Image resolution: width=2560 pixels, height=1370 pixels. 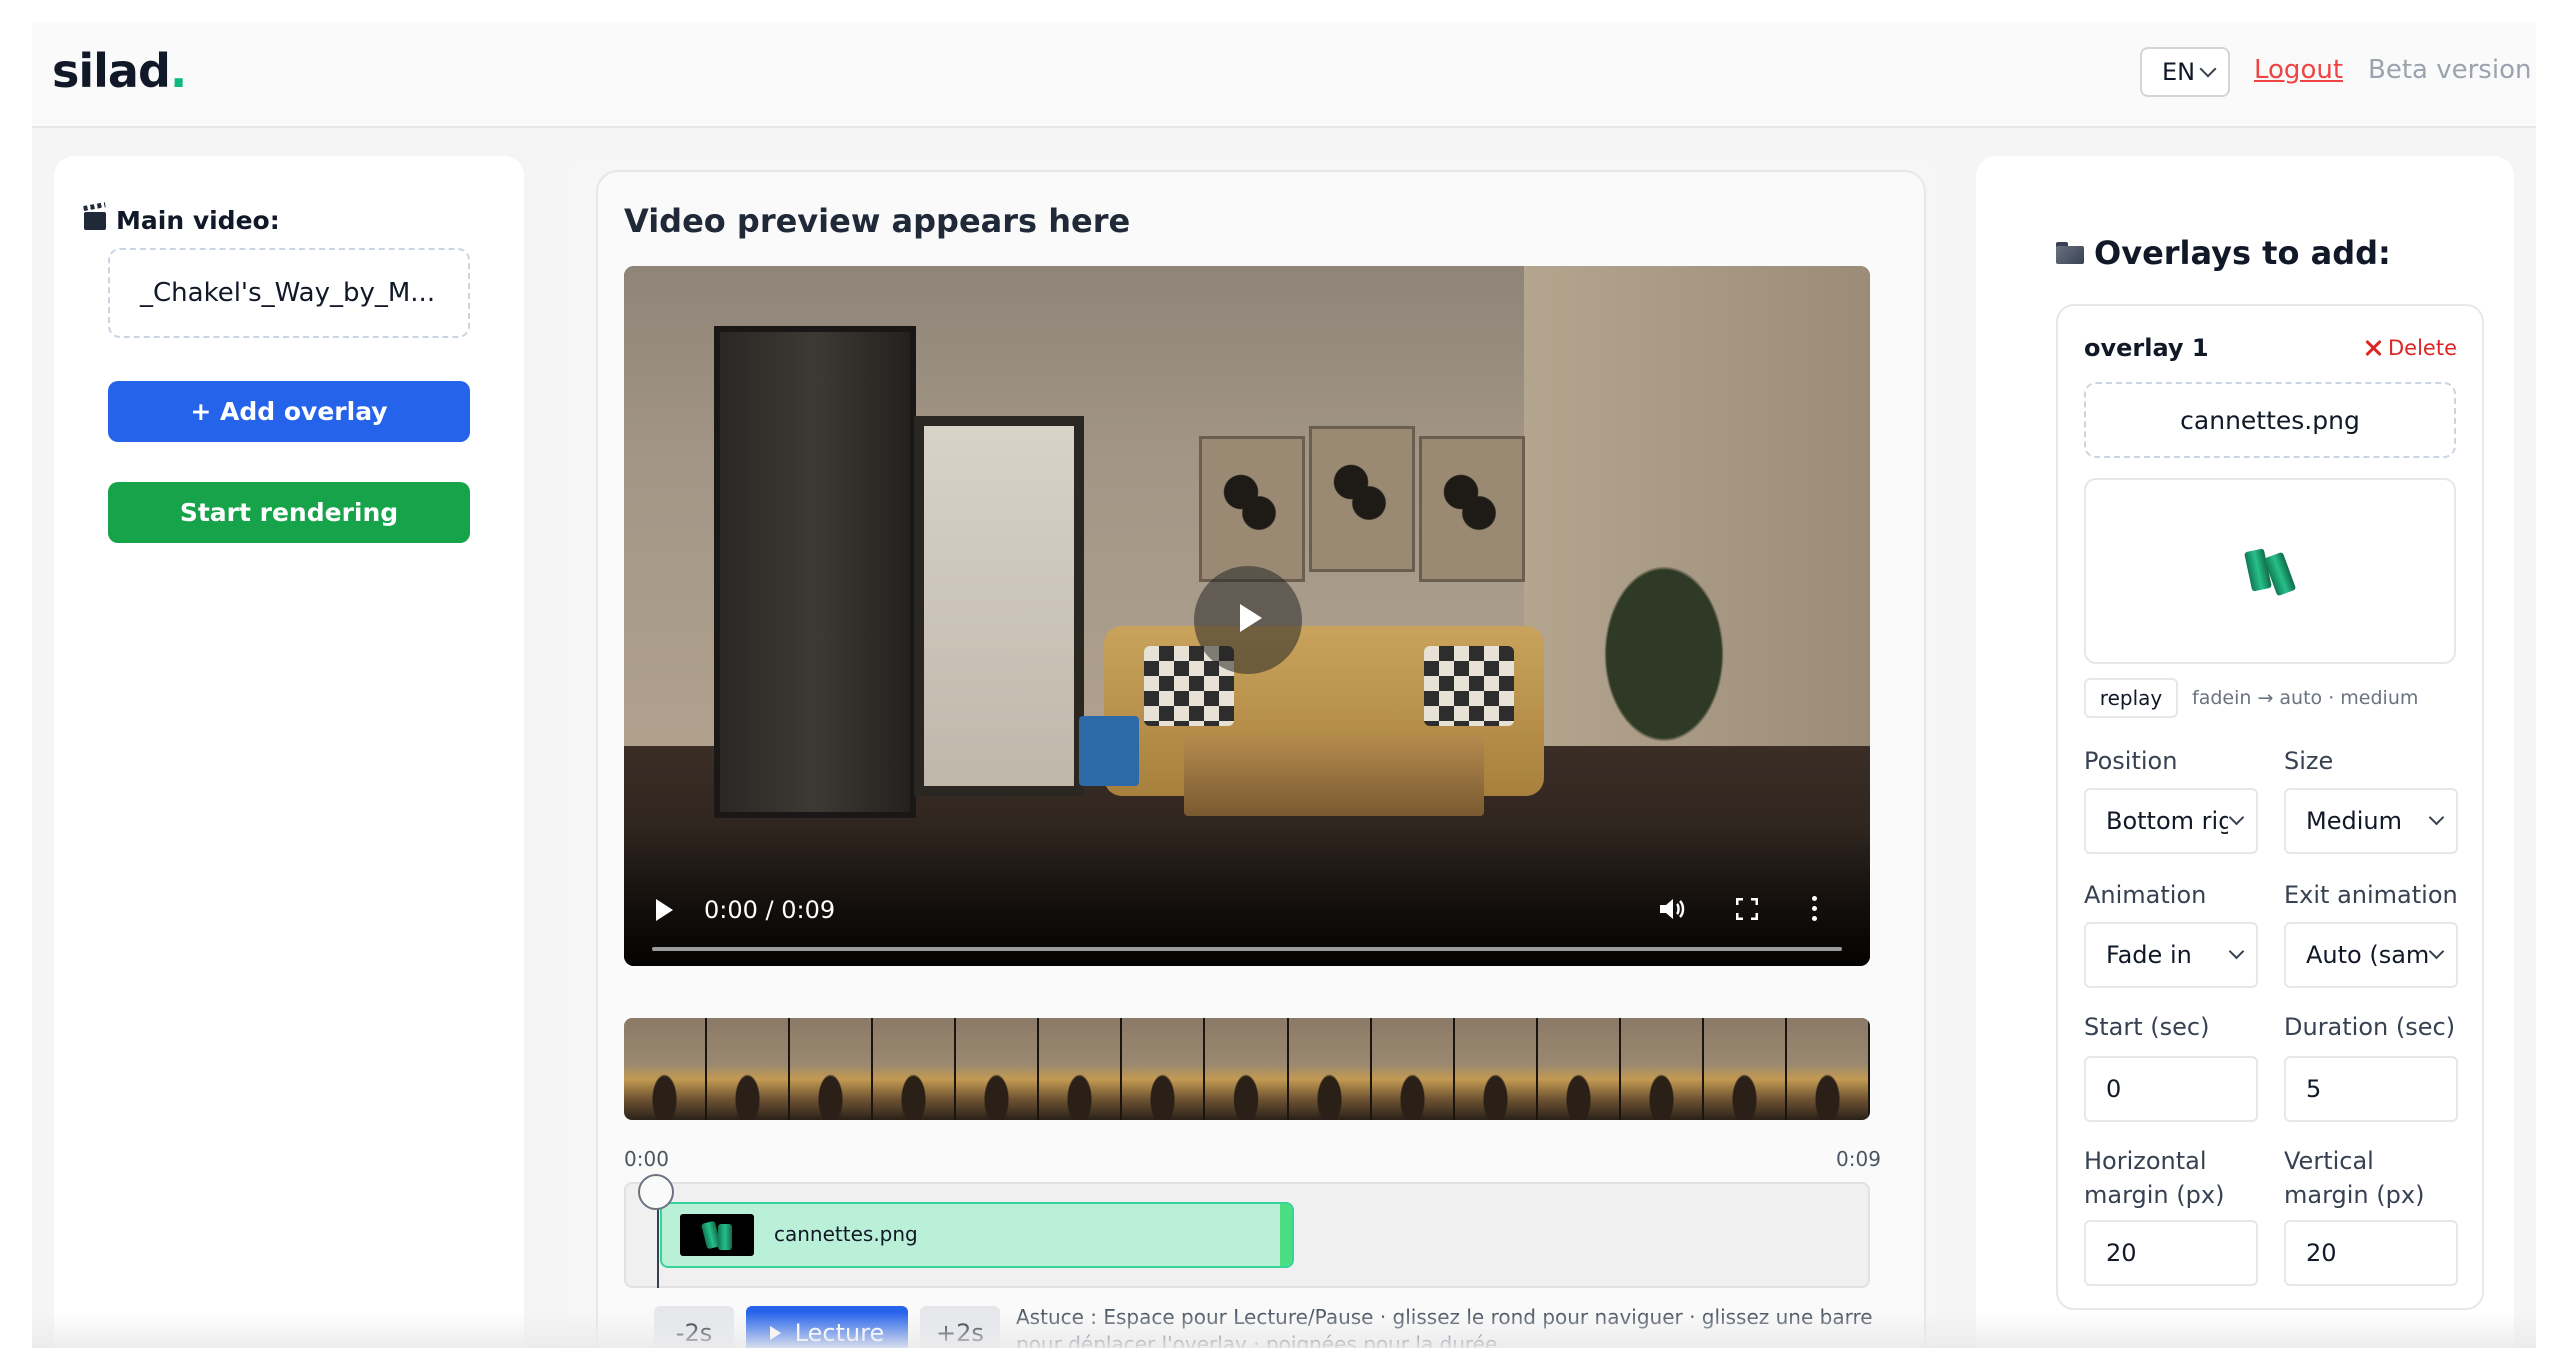 I want to click on delete-overlay-button: Delete, so click(x=2410, y=348).